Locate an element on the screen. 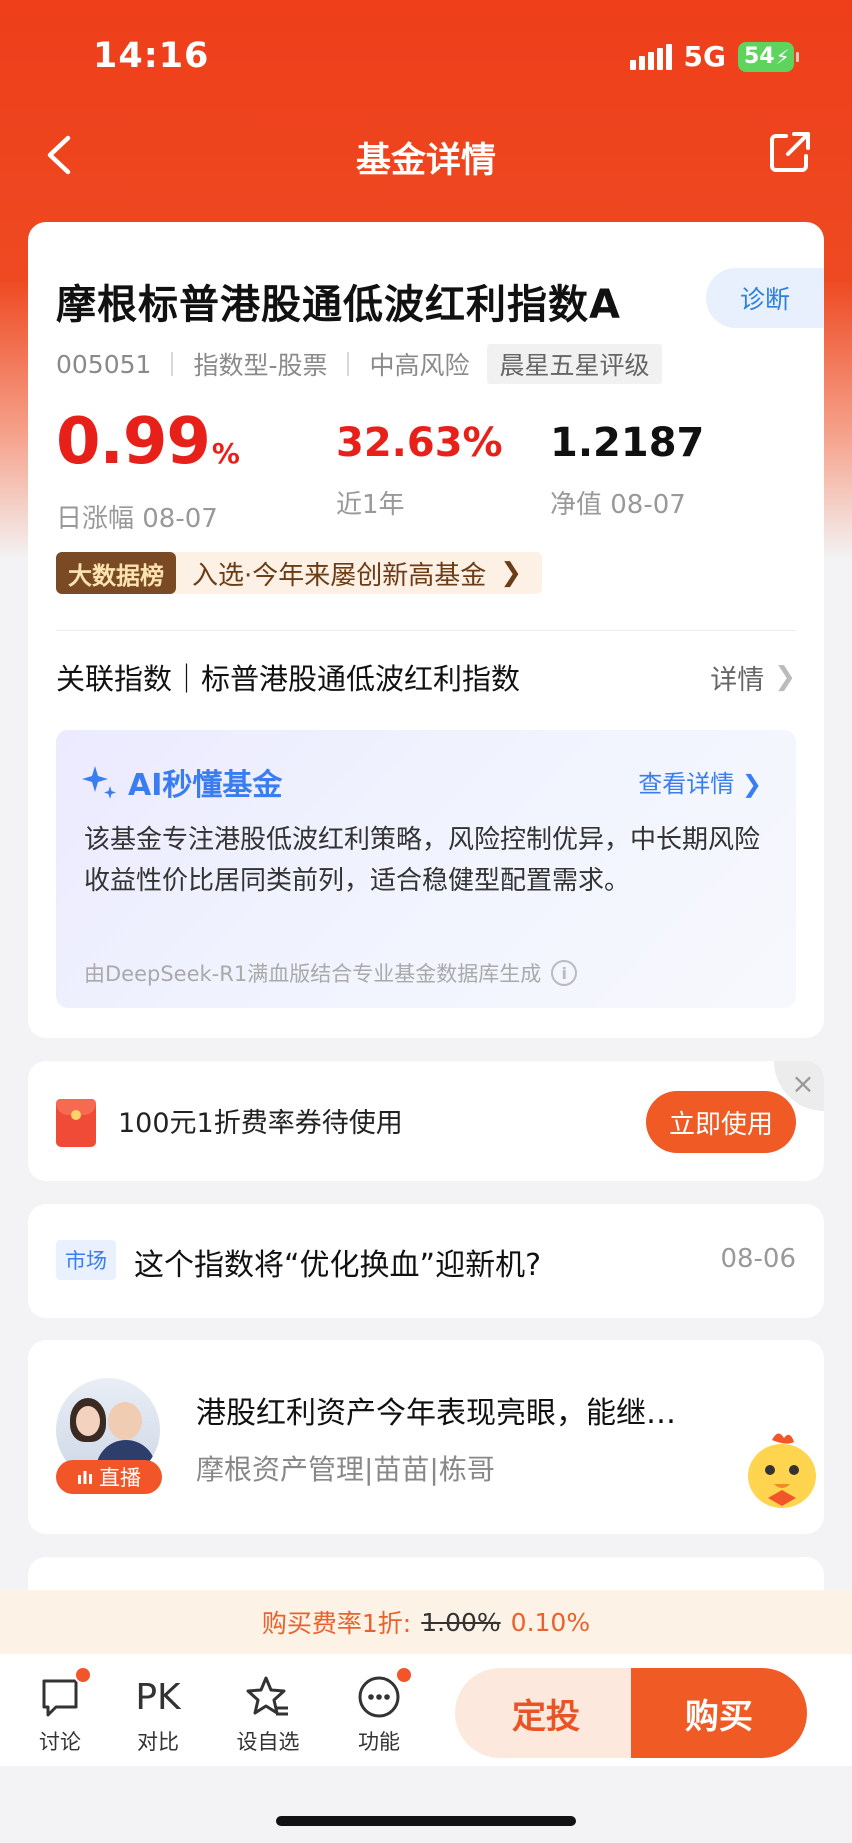  fund-name: 摩根标普港股通低波红利指数A is located at coordinates (338, 305).